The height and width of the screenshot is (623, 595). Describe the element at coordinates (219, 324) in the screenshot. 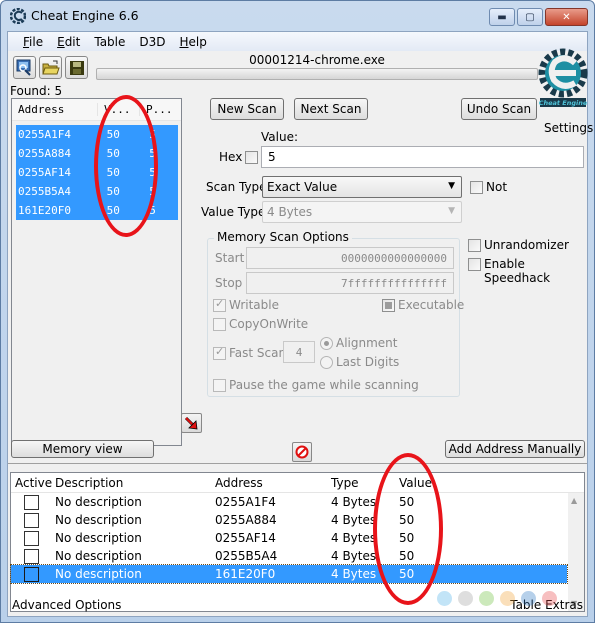

I see `copyonwrite-checkbox` at that location.